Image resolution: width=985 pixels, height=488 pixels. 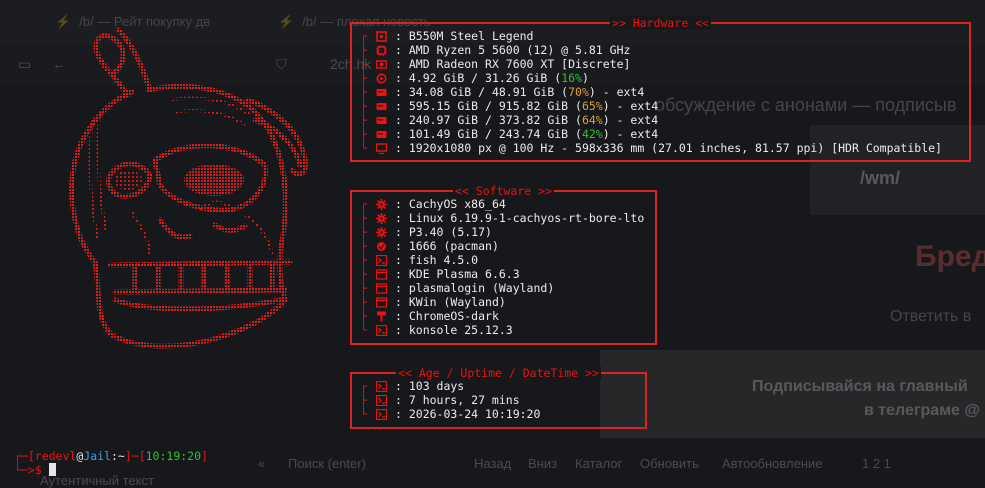 What do you see at coordinates (922, 410) in the screenshot?
I see `banner-text-2: в телеграме @` at bounding box center [922, 410].